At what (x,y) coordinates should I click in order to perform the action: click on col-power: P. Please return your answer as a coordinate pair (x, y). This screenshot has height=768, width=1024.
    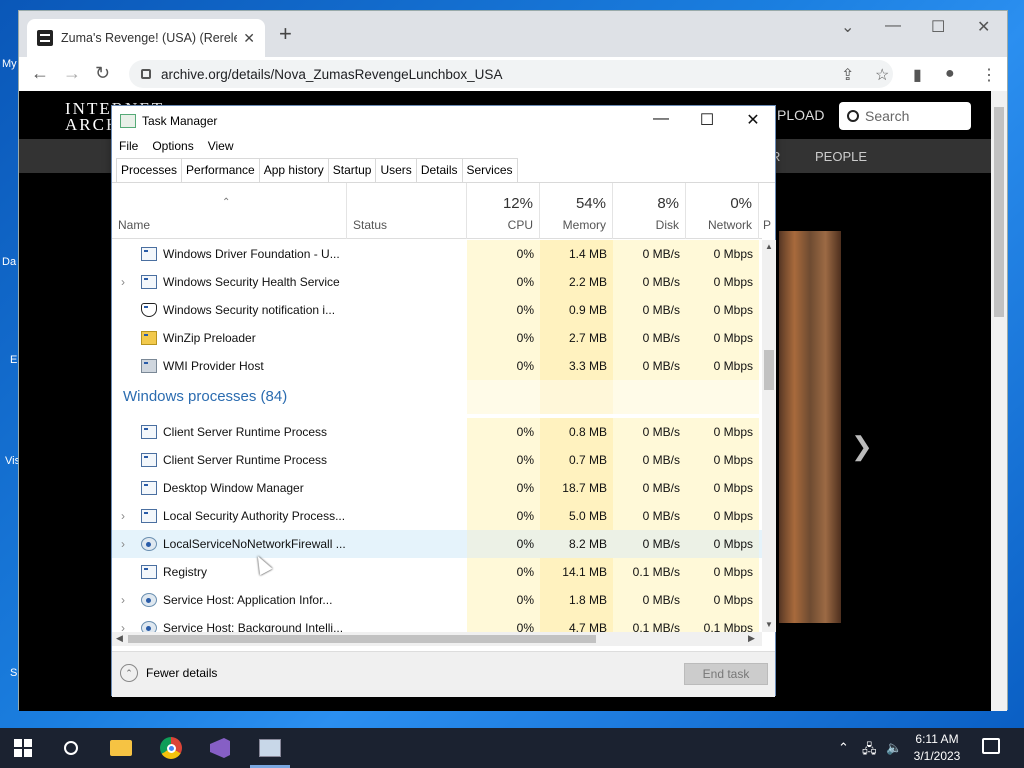
    Looking at the image, I should click on (765, 211).